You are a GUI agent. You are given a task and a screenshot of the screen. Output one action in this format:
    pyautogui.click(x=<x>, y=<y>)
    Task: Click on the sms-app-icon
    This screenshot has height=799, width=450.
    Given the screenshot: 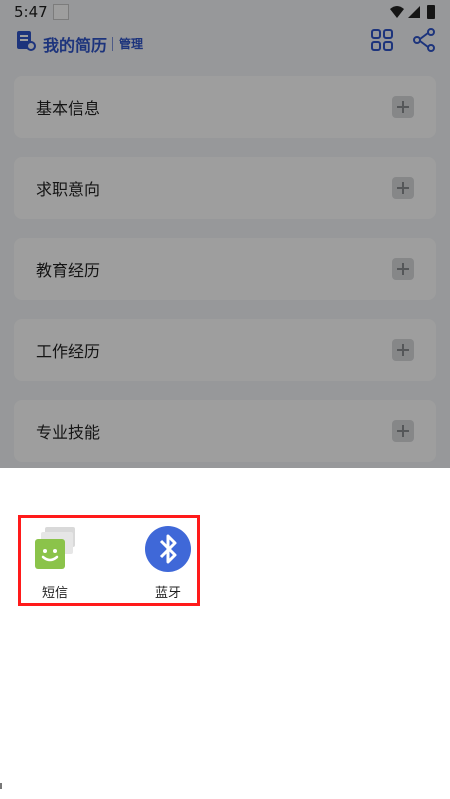 What is the action you would take?
    pyautogui.click(x=55, y=549)
    